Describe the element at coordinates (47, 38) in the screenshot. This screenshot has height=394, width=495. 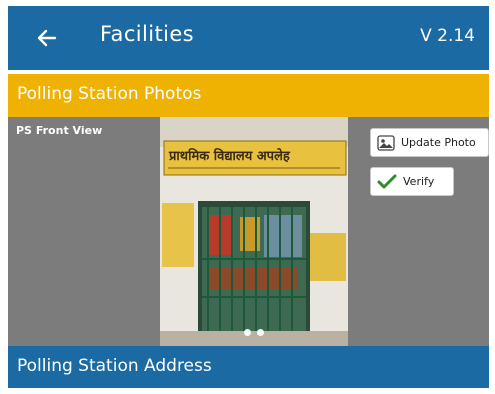
I see `arrow-back-icon` at that location.